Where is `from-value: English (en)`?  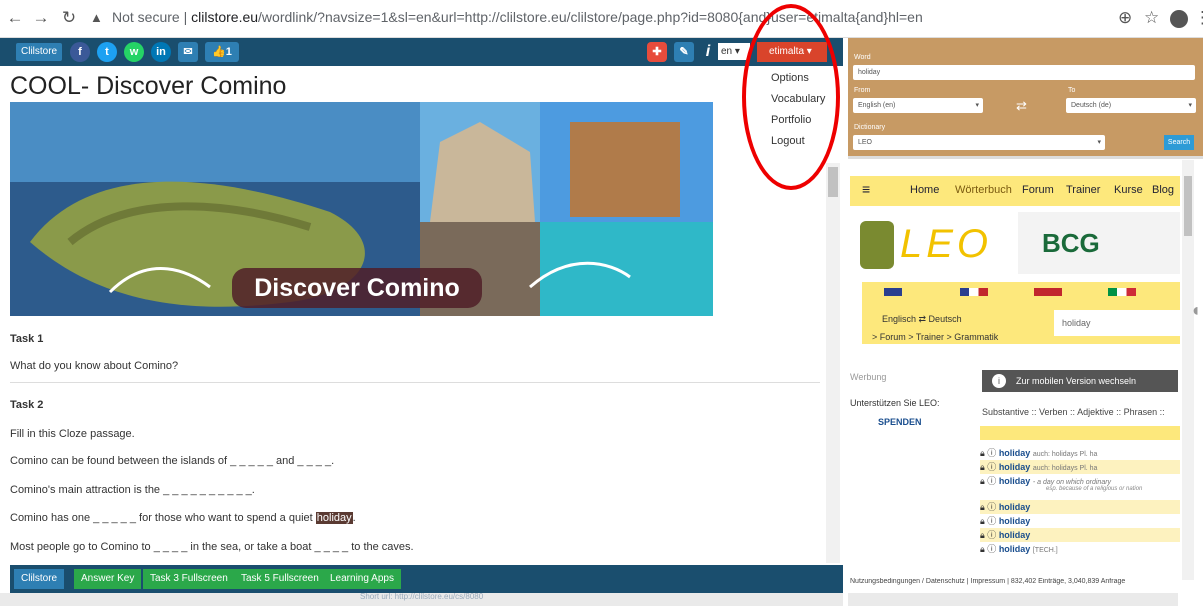
from-value: English (en) is located at coordinates (877, 105).